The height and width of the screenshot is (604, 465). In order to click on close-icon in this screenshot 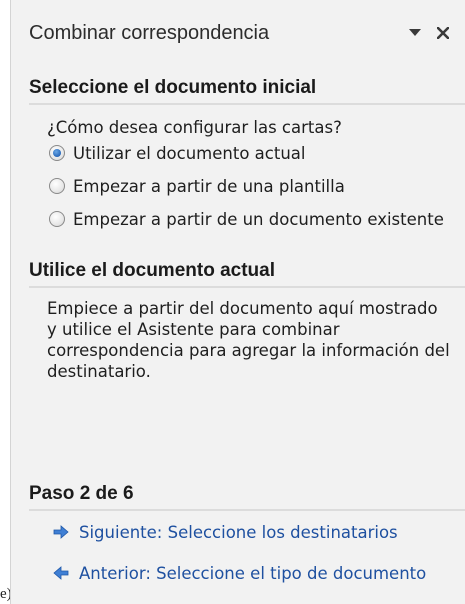, I will do `click(443, 33)`.